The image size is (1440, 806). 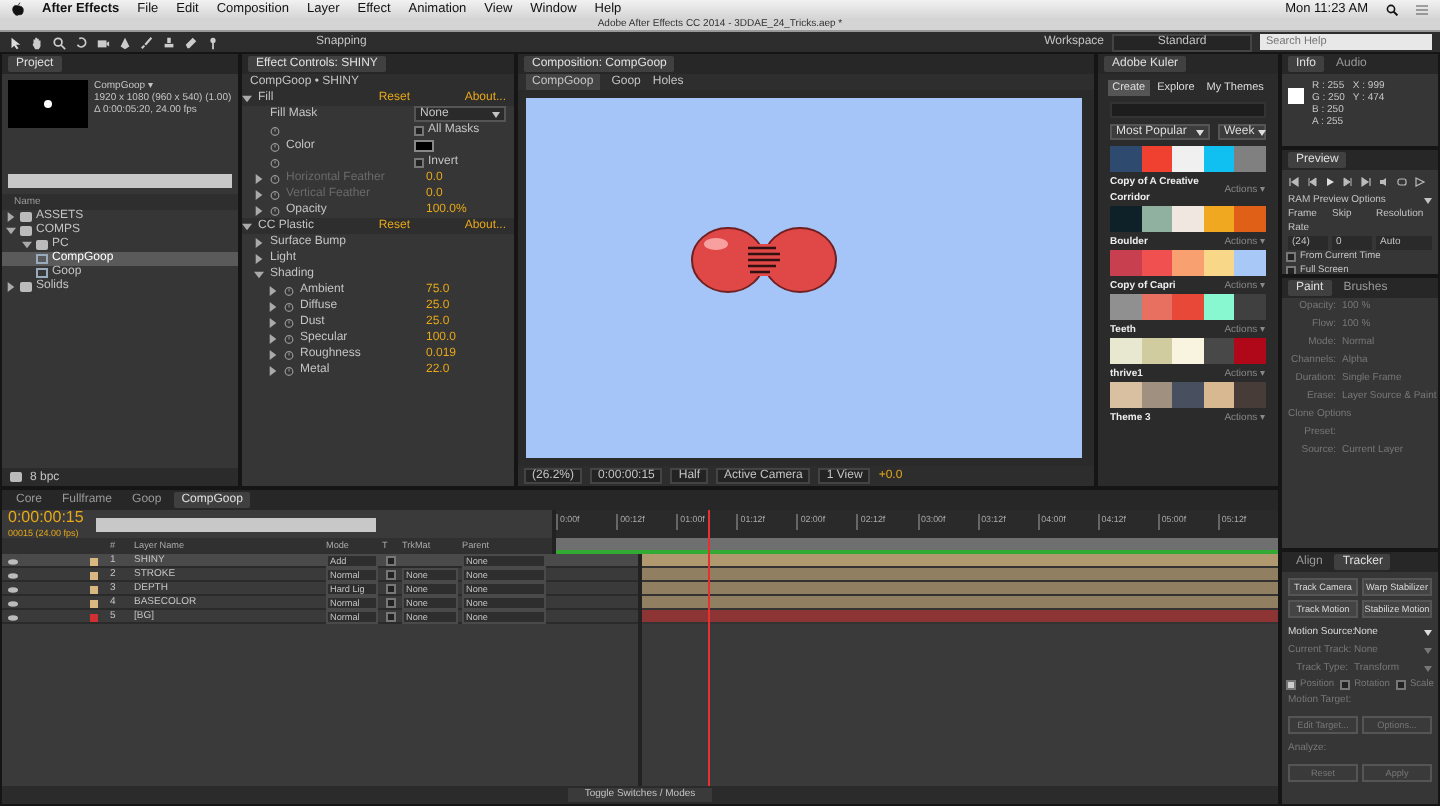 What do you see at coordinates (1402, 182) in the screenshot?
I see `loop-icon` at bounding box center [1402, 182].